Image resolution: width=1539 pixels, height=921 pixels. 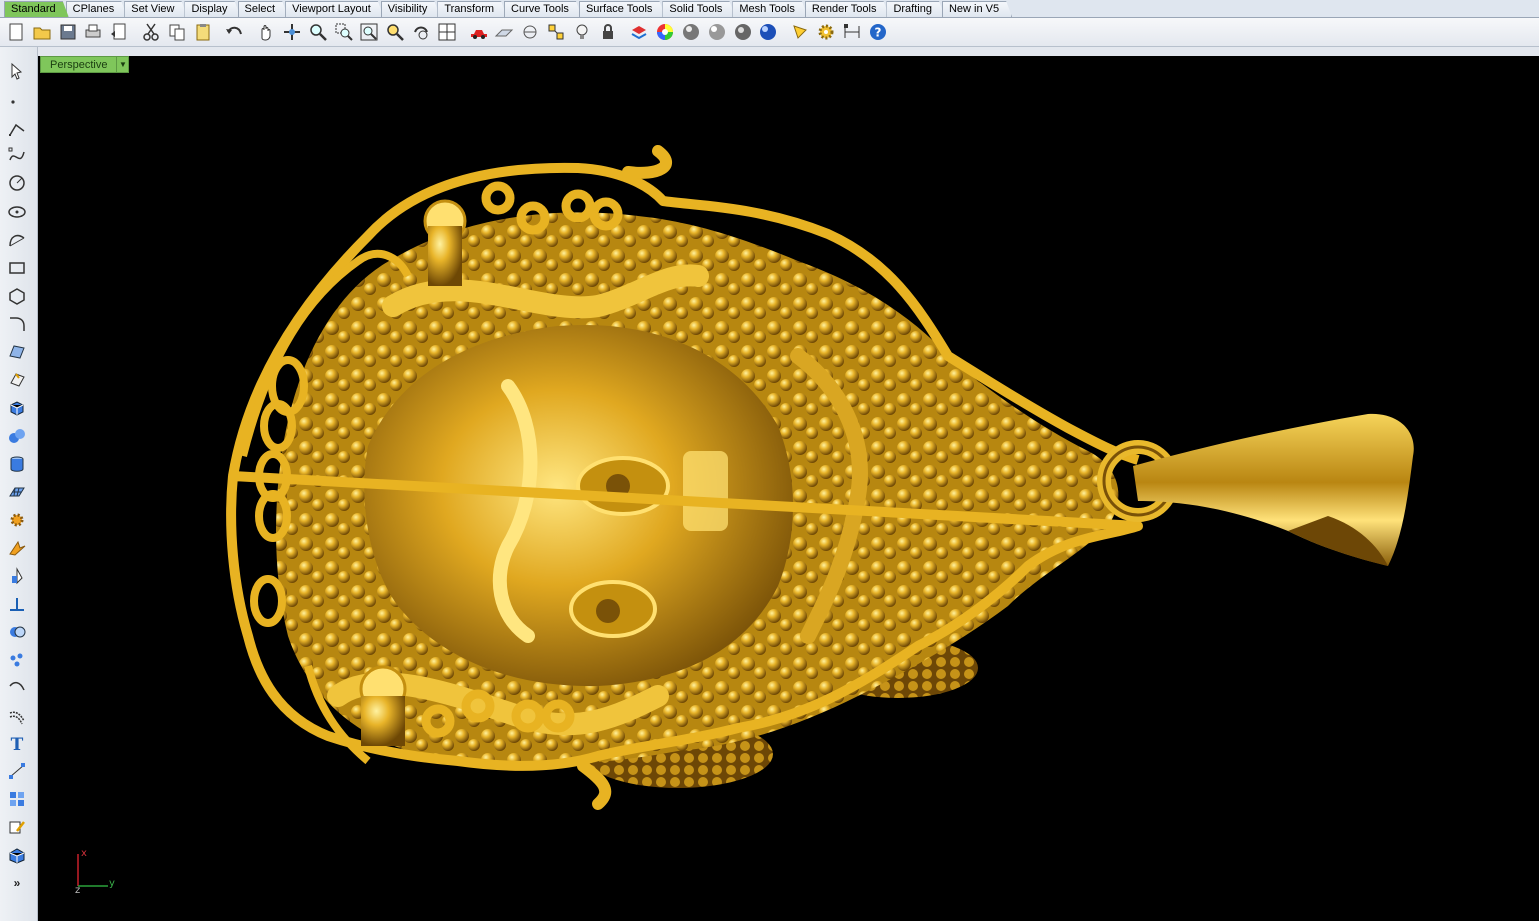 I want to click on tab-standard: Standard, so click(x=36, y=9).